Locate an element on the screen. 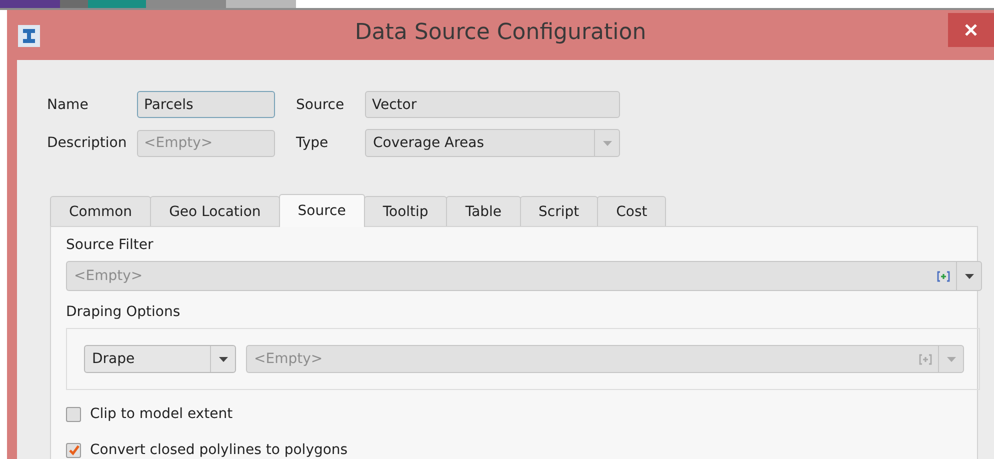 Image resolution: width=994 pixels, height=459 pixels. tab: Source is located at coordinates (321, 210).